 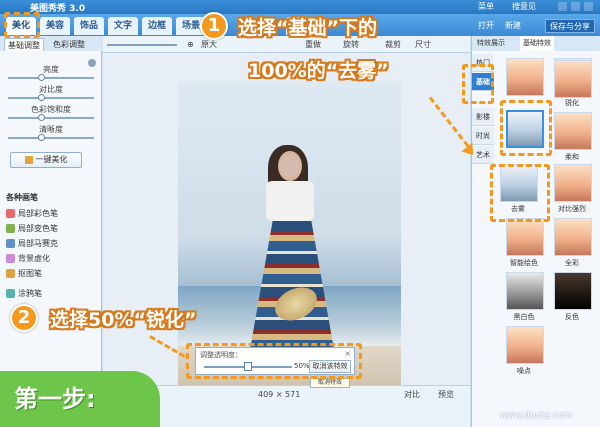 I want to click on save-share-button: 保存与分享, so click(x=570, y=26).